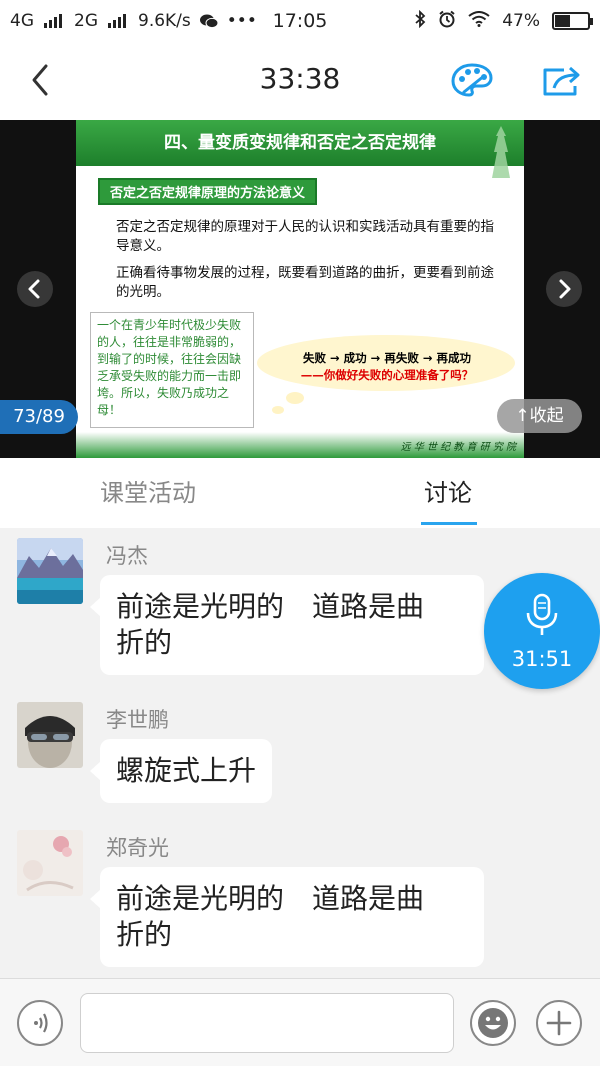 This screenshot has height=1066, width=600. What do you see at coordinates (22, 21) in the screenshot?
I see `network-4g-label: 4G` at bounding box center [22, 21].